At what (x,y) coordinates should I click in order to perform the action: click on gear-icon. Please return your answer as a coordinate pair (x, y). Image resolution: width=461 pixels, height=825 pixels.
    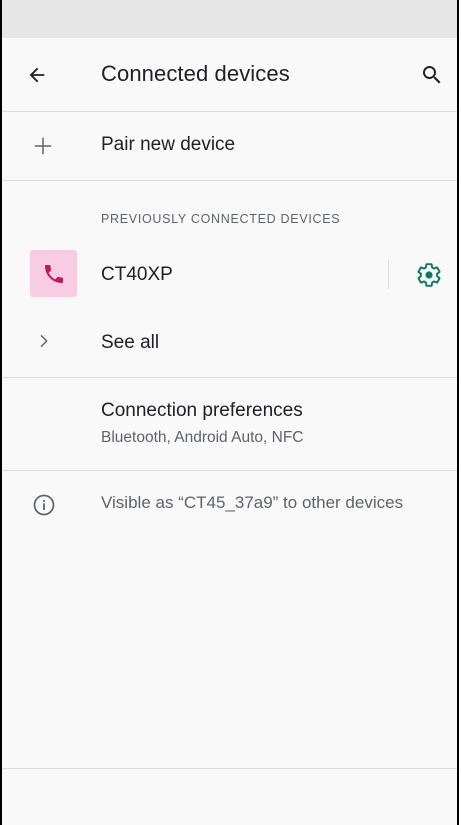
    Looking at the image, I should click on (429, 275).